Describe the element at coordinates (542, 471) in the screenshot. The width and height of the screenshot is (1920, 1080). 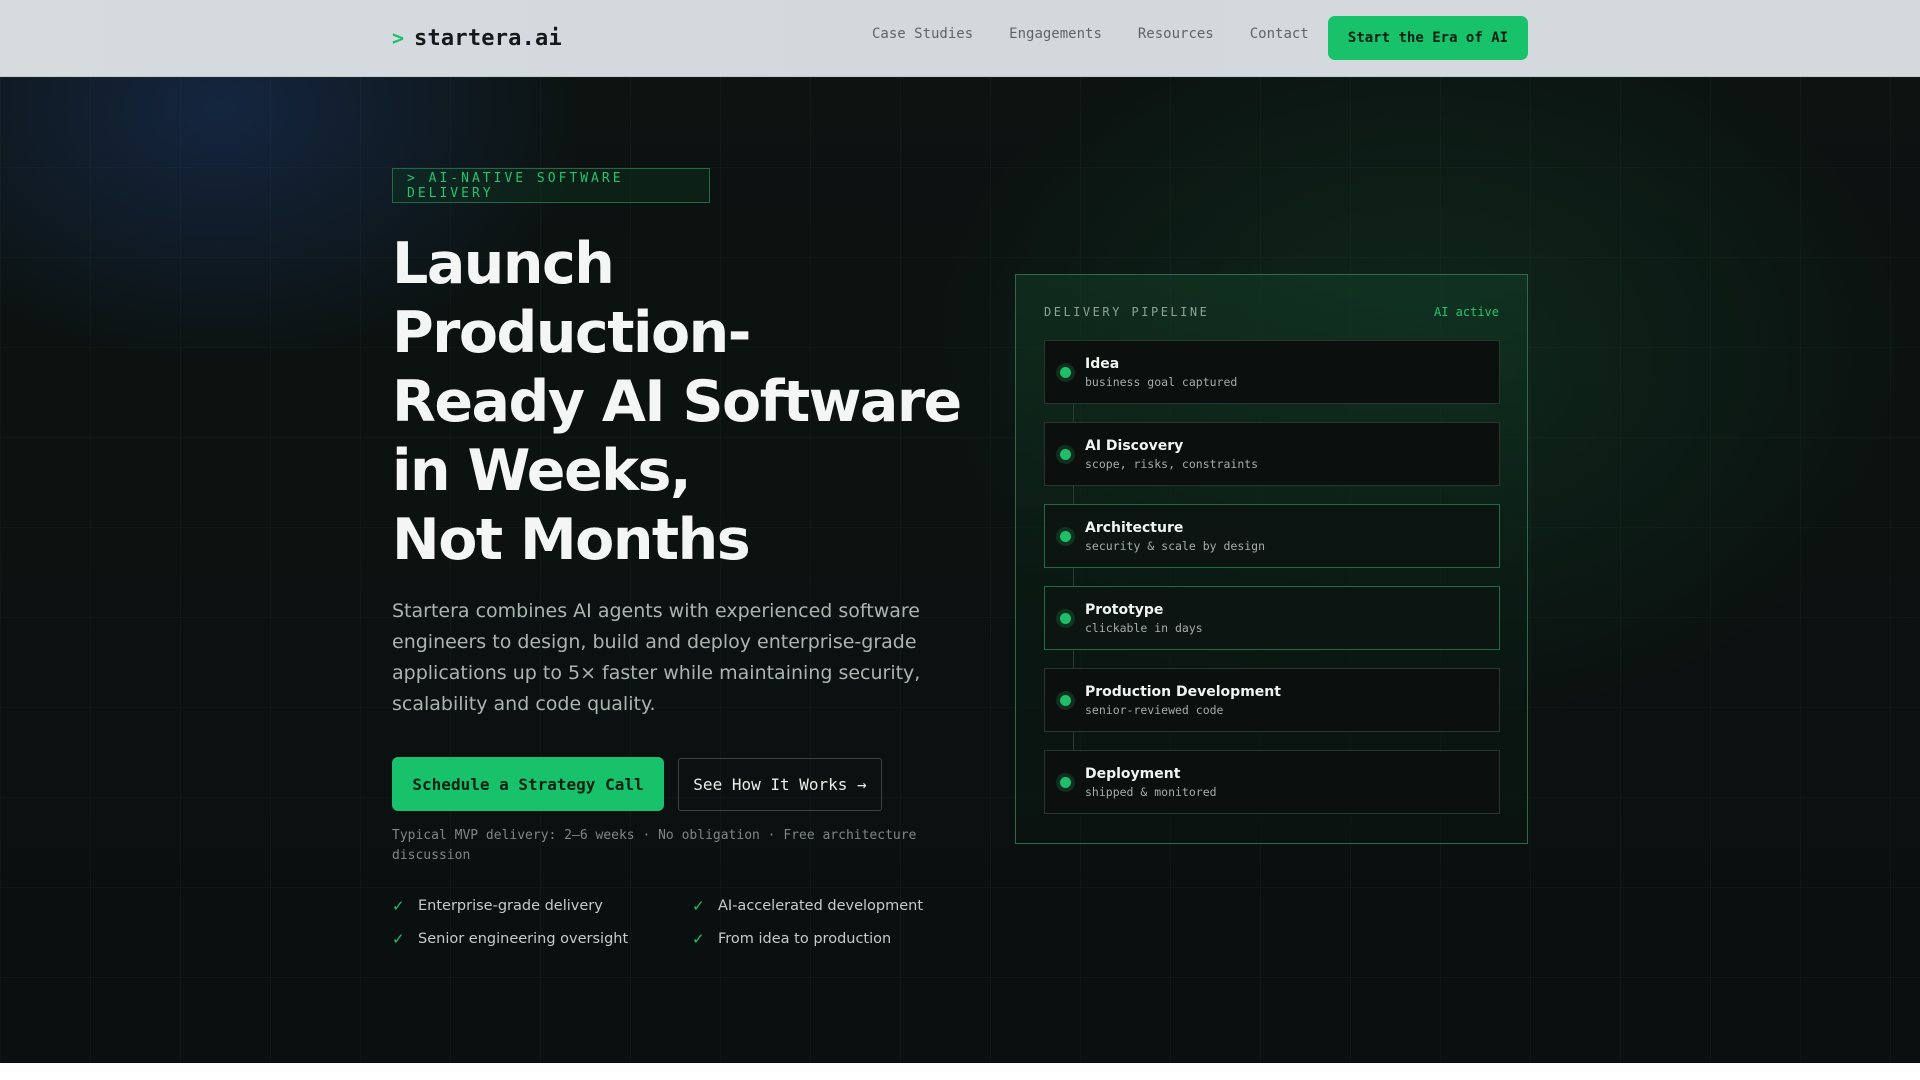
I see `headline-line: in Weeks,` at that location.